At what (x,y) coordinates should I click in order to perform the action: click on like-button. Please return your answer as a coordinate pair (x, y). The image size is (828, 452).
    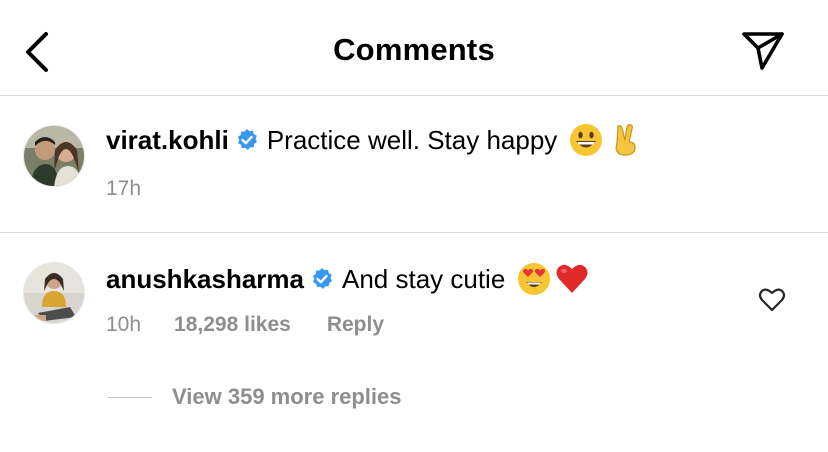
    Looking at the image, I should click on (772, 300).